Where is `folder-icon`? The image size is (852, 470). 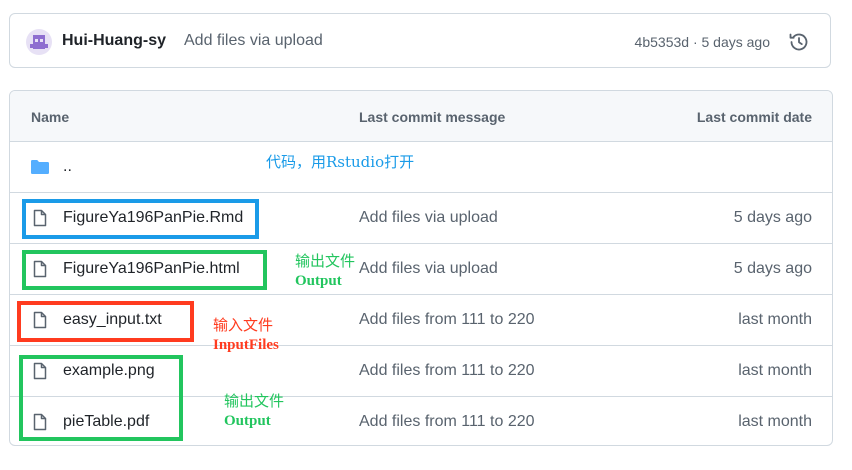 folder-icon is located at coordinates (40, 167).